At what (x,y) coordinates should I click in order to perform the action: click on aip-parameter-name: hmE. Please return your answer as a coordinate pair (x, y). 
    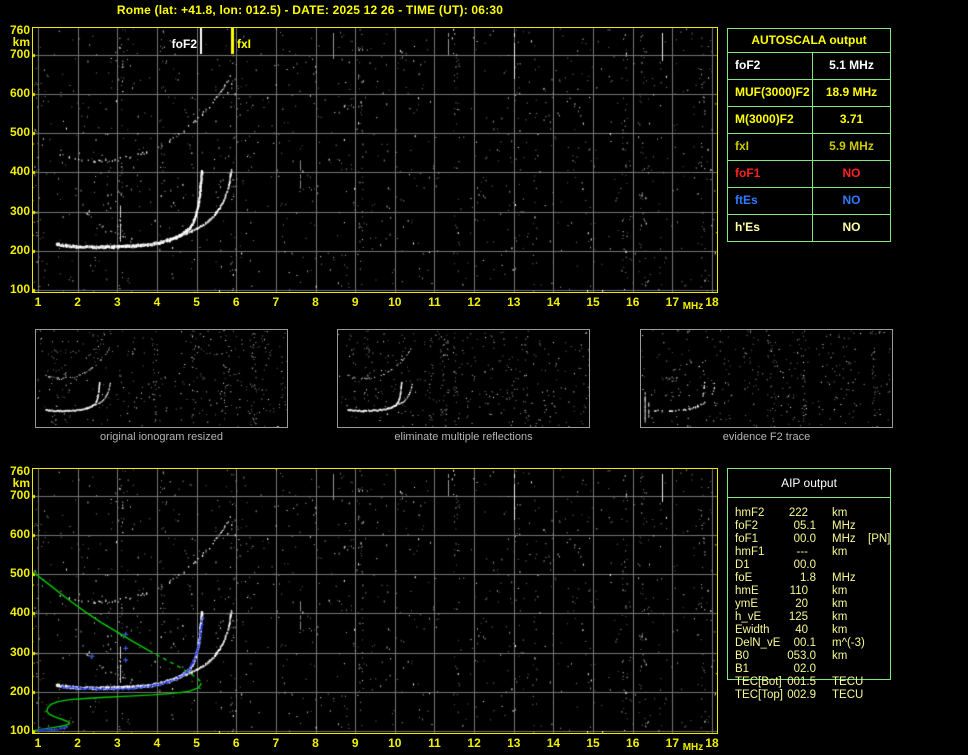
    Looking at the image, I should click on (747, 591).